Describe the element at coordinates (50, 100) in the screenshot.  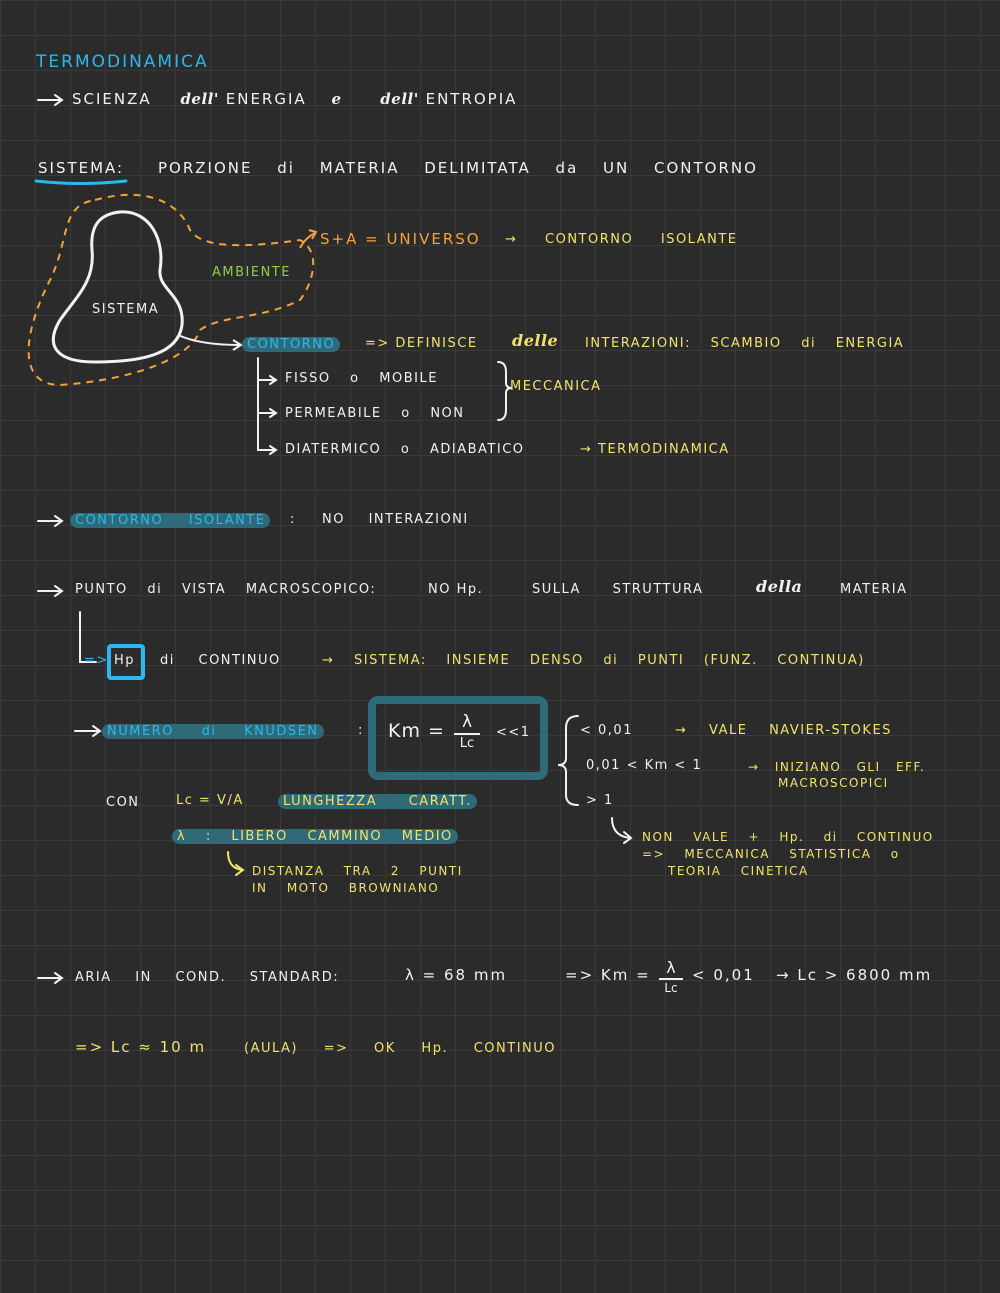
I see `arrow-icon` at that location.